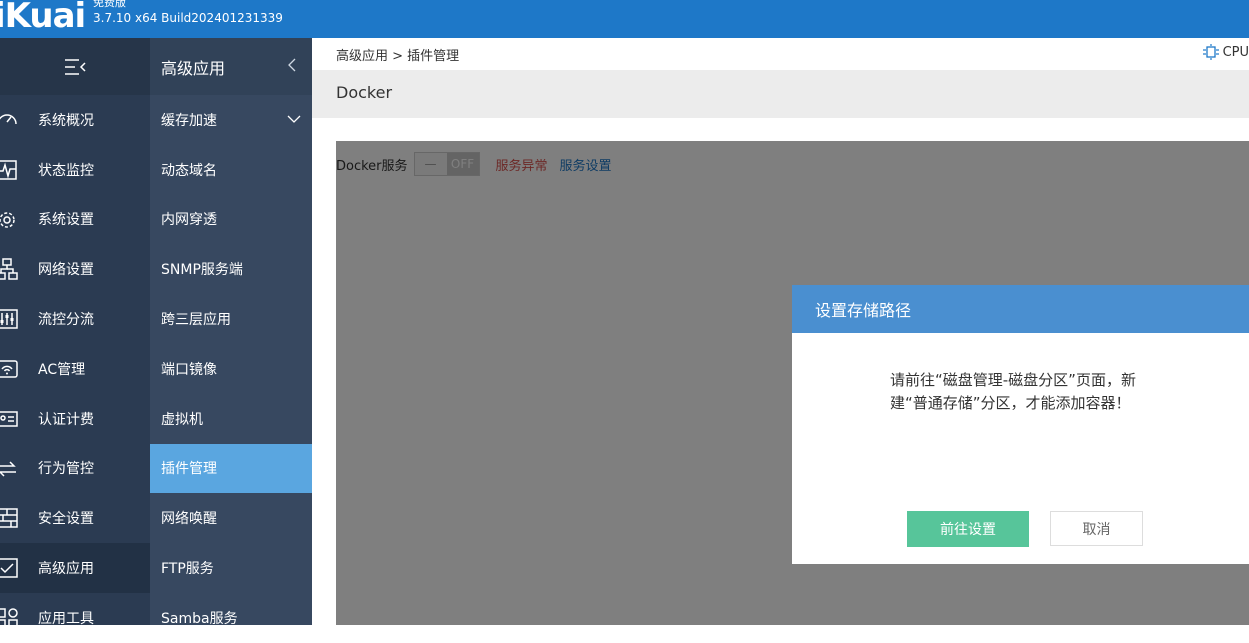  What do you see at coordinates (294, 119) in the screenshot?
I see `chevron-down-icon` at bounding box center [294, 119].